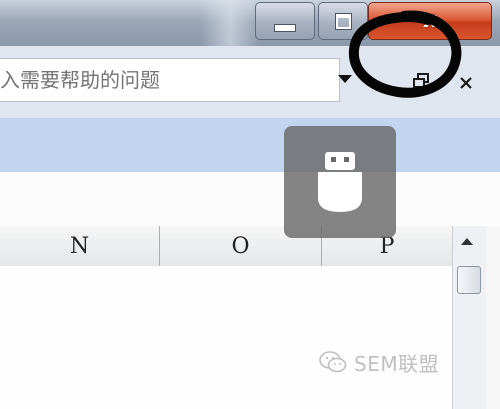  I want to click on scroll-thumb, so click(469, 280).